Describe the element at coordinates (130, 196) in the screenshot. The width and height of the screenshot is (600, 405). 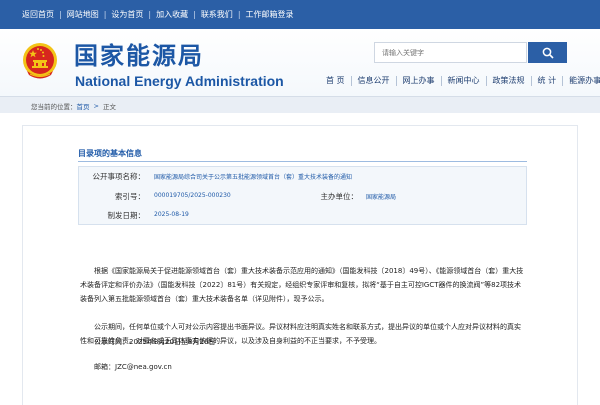
I see `index-number-label: 索引号：` at that location.